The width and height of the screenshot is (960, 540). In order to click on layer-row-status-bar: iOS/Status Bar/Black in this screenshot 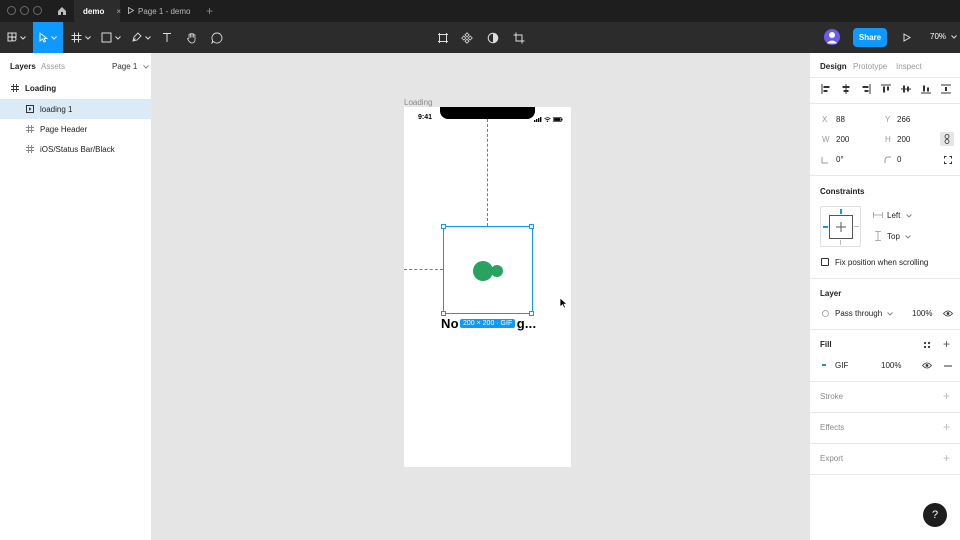, I will do `click(76, 149)`.